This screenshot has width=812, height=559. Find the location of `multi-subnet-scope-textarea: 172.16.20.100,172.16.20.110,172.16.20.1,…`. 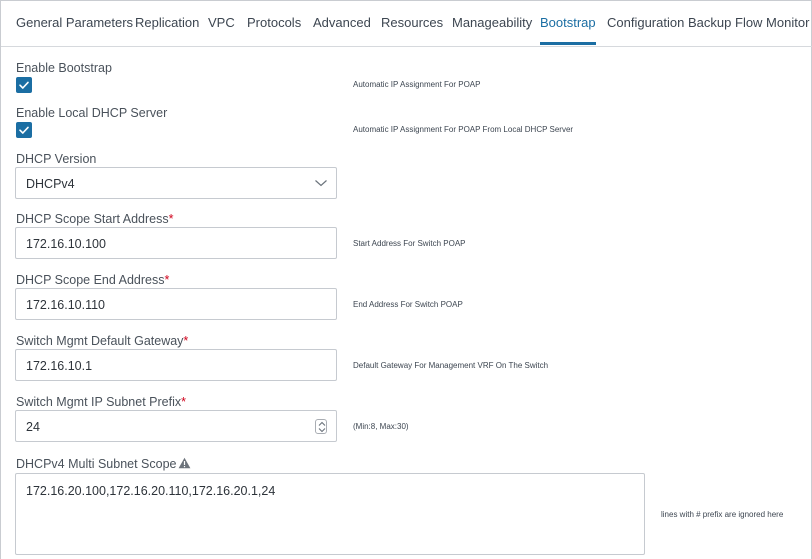

multi-subnet-scope-textarea: 172.16.20.100,172.16.20.110,172.16.20.1,… is located at coordinates (330, 514).